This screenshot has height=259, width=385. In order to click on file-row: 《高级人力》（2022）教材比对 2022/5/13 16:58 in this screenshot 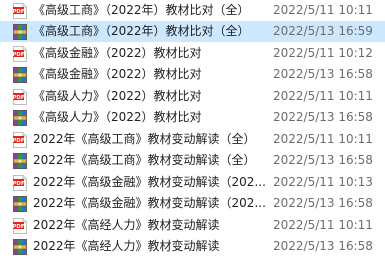, I will do `click(192, 117)`.